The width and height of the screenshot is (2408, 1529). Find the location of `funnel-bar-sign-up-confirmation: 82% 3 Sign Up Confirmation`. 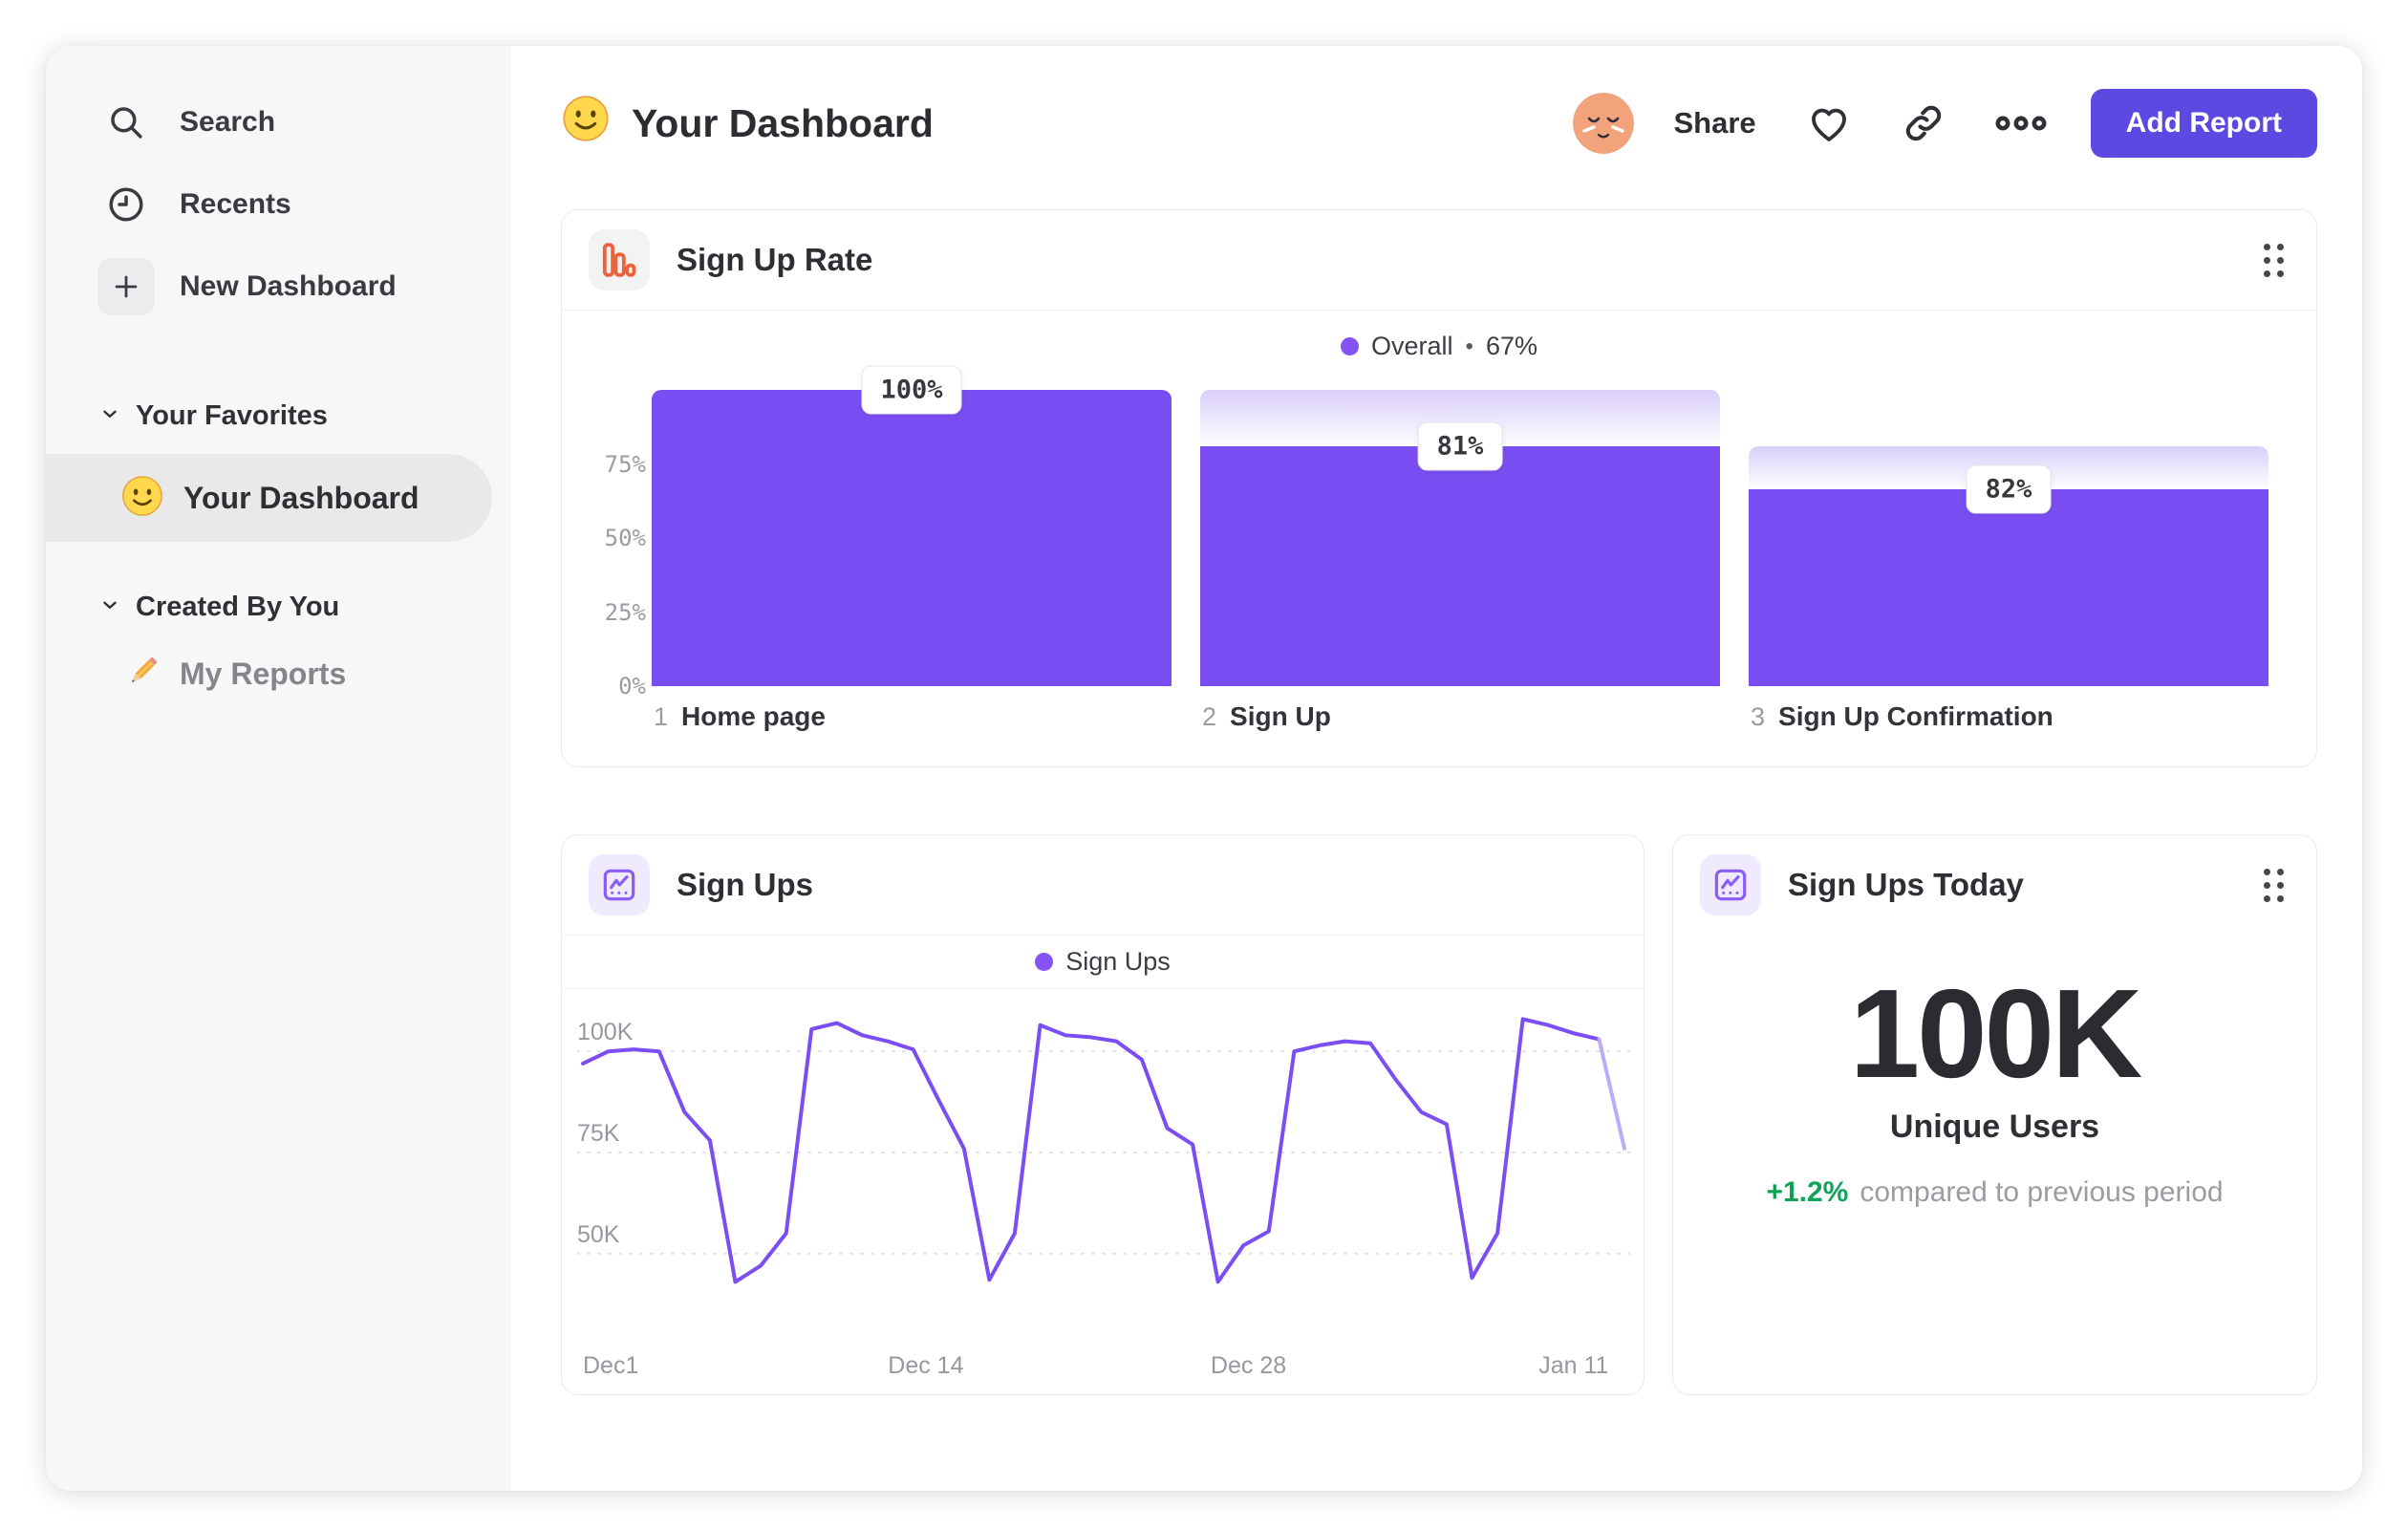

funnel-bar-sign-up-confirmation: 82% 3 Sign Up Confirmation is located at coordinates (2009, 560).